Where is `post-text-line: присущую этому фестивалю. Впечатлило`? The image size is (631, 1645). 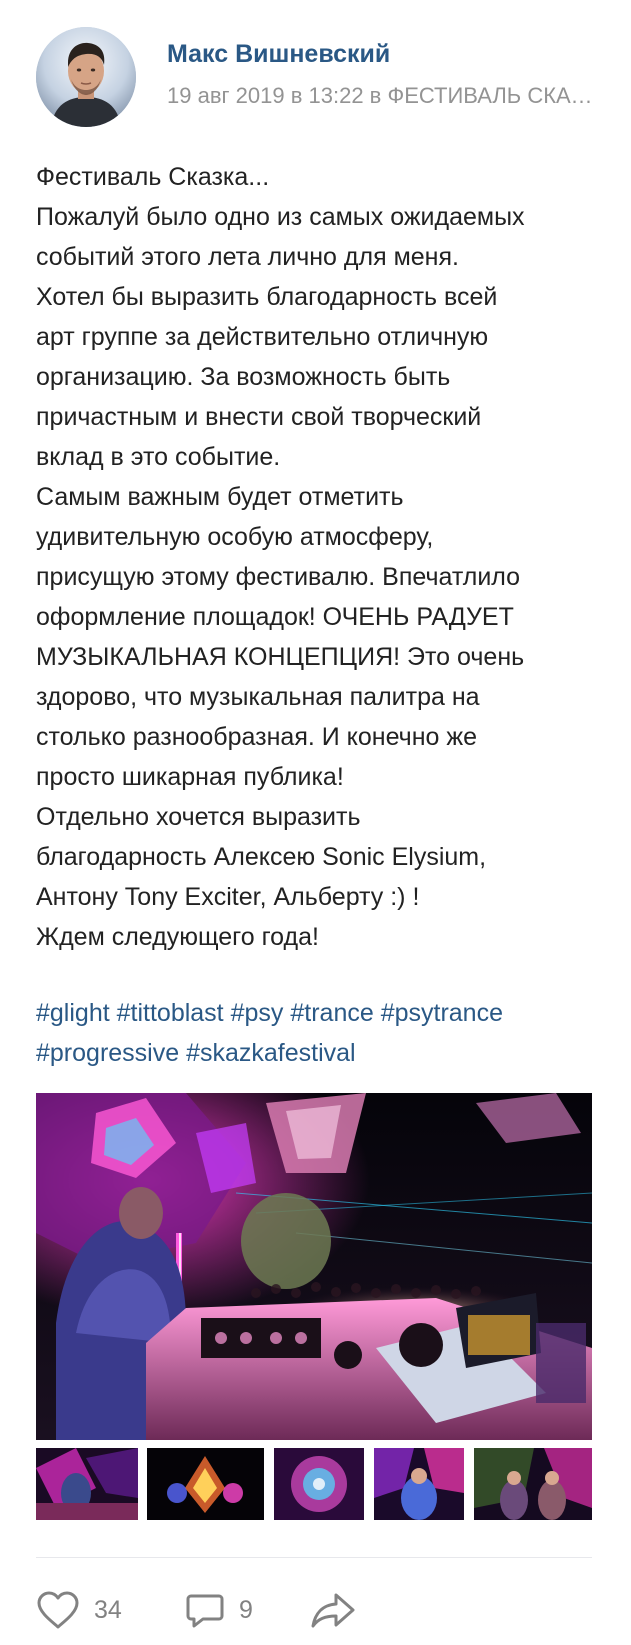 post-text-line: присущую этому фестивалю. Впечатлило is located at coordinates (278, 577).